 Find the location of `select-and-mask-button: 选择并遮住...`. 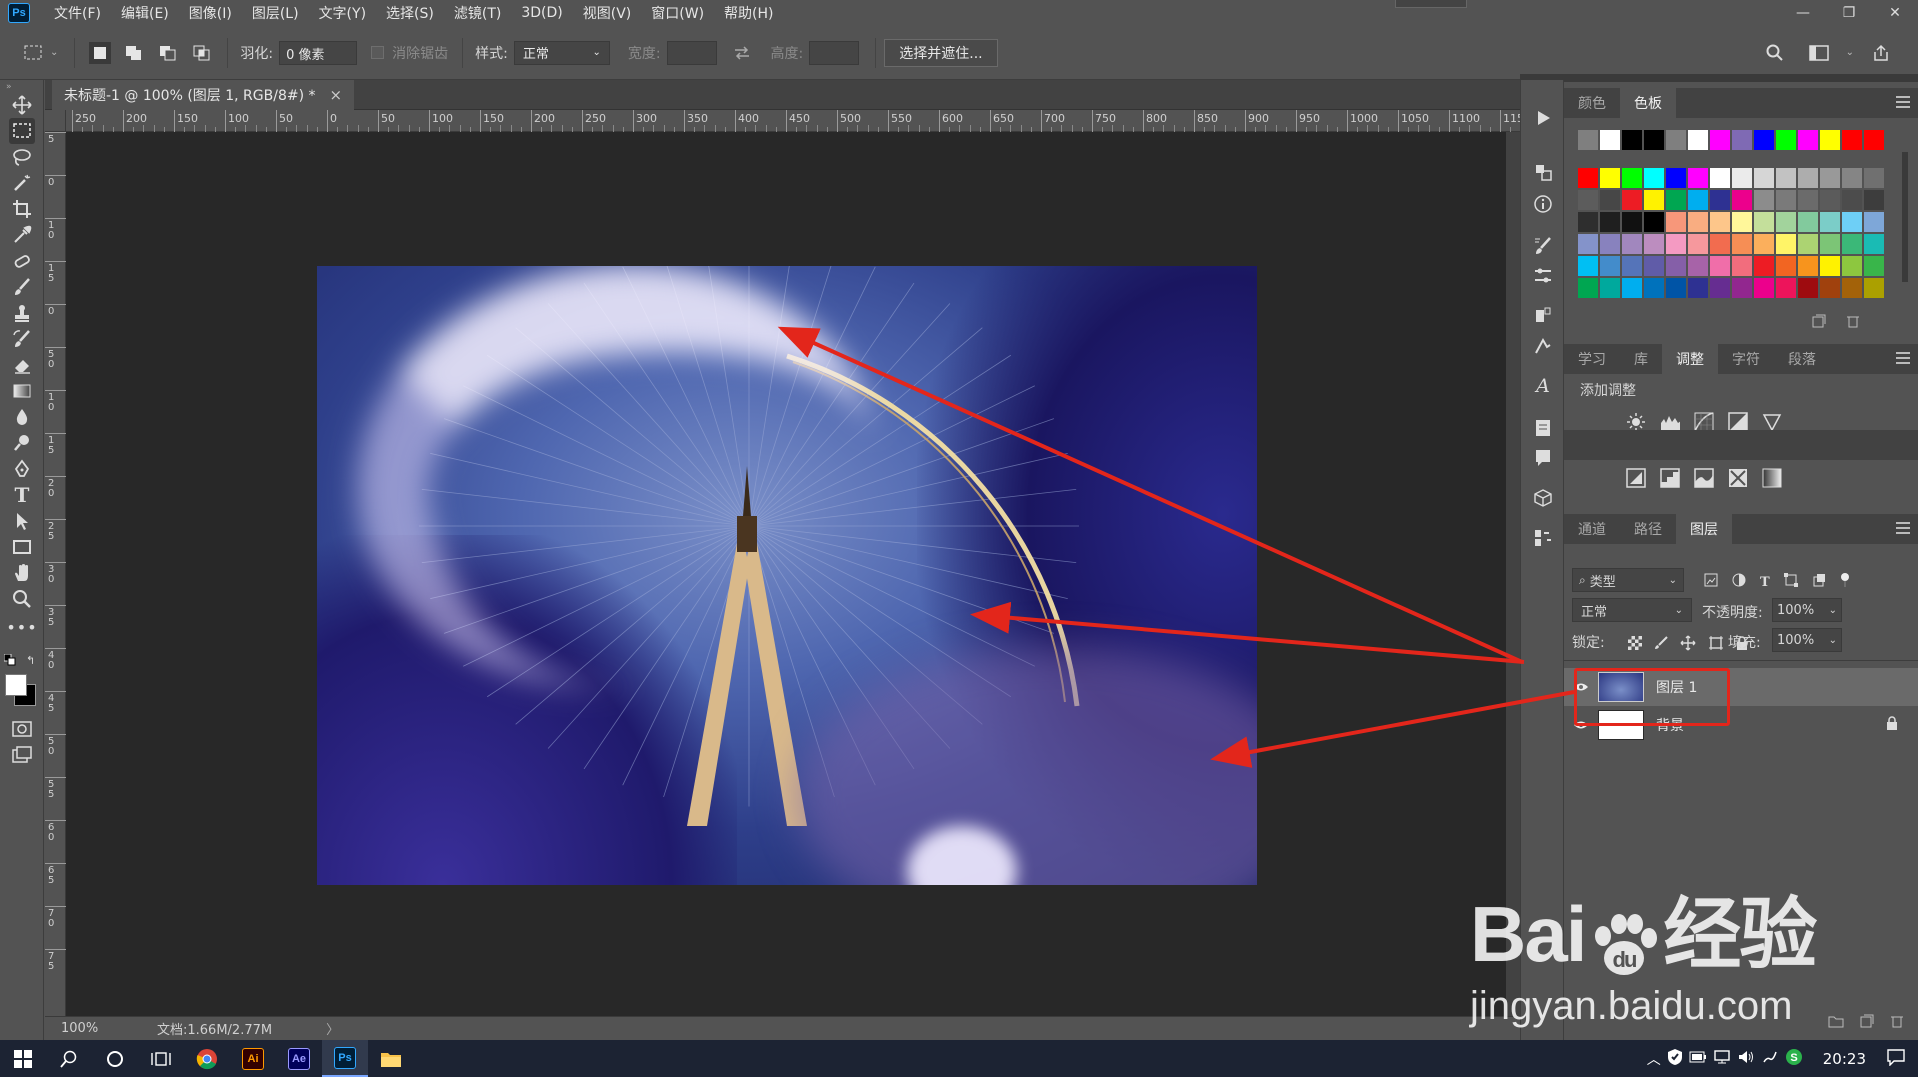

select-and-mask-button: 选择并遮住... is located at coordinates (941, 52).